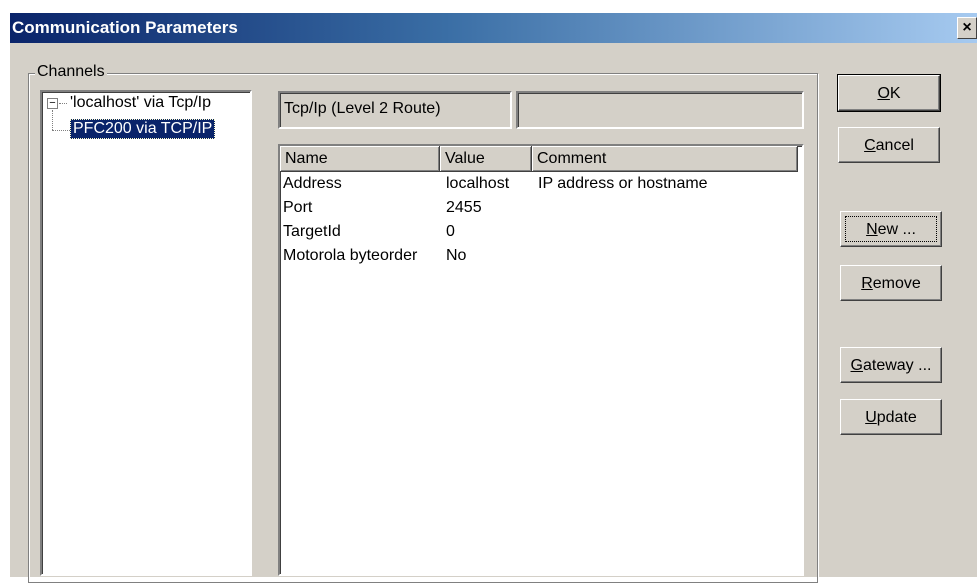  Describe the element at coordinates (464, 208) in the screenshot. I see `param-value: 2455` at that location.